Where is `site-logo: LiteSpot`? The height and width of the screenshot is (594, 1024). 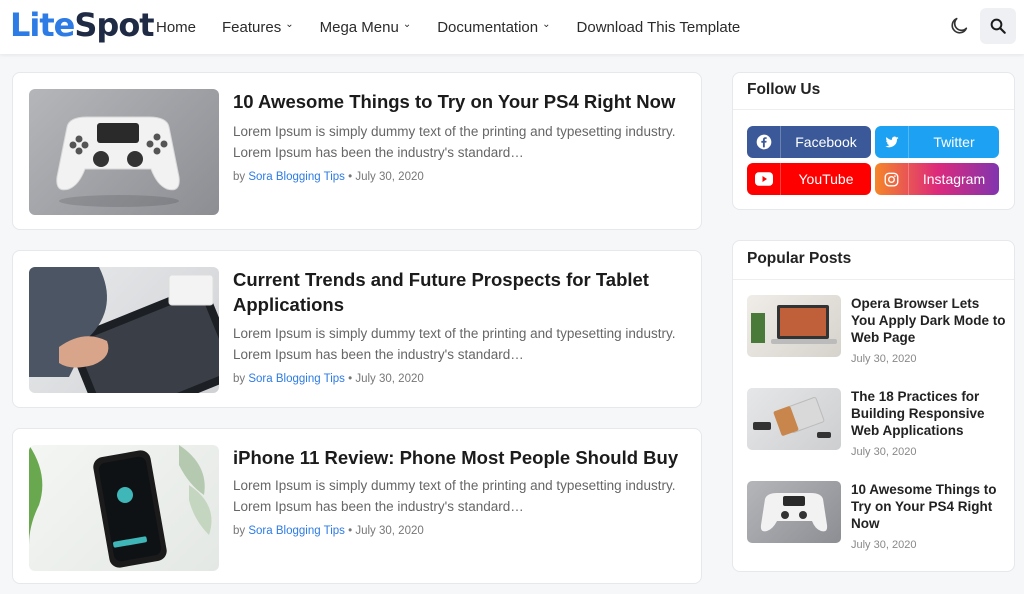
site-logo: LiteSpot is located at coordinates (82, 25).